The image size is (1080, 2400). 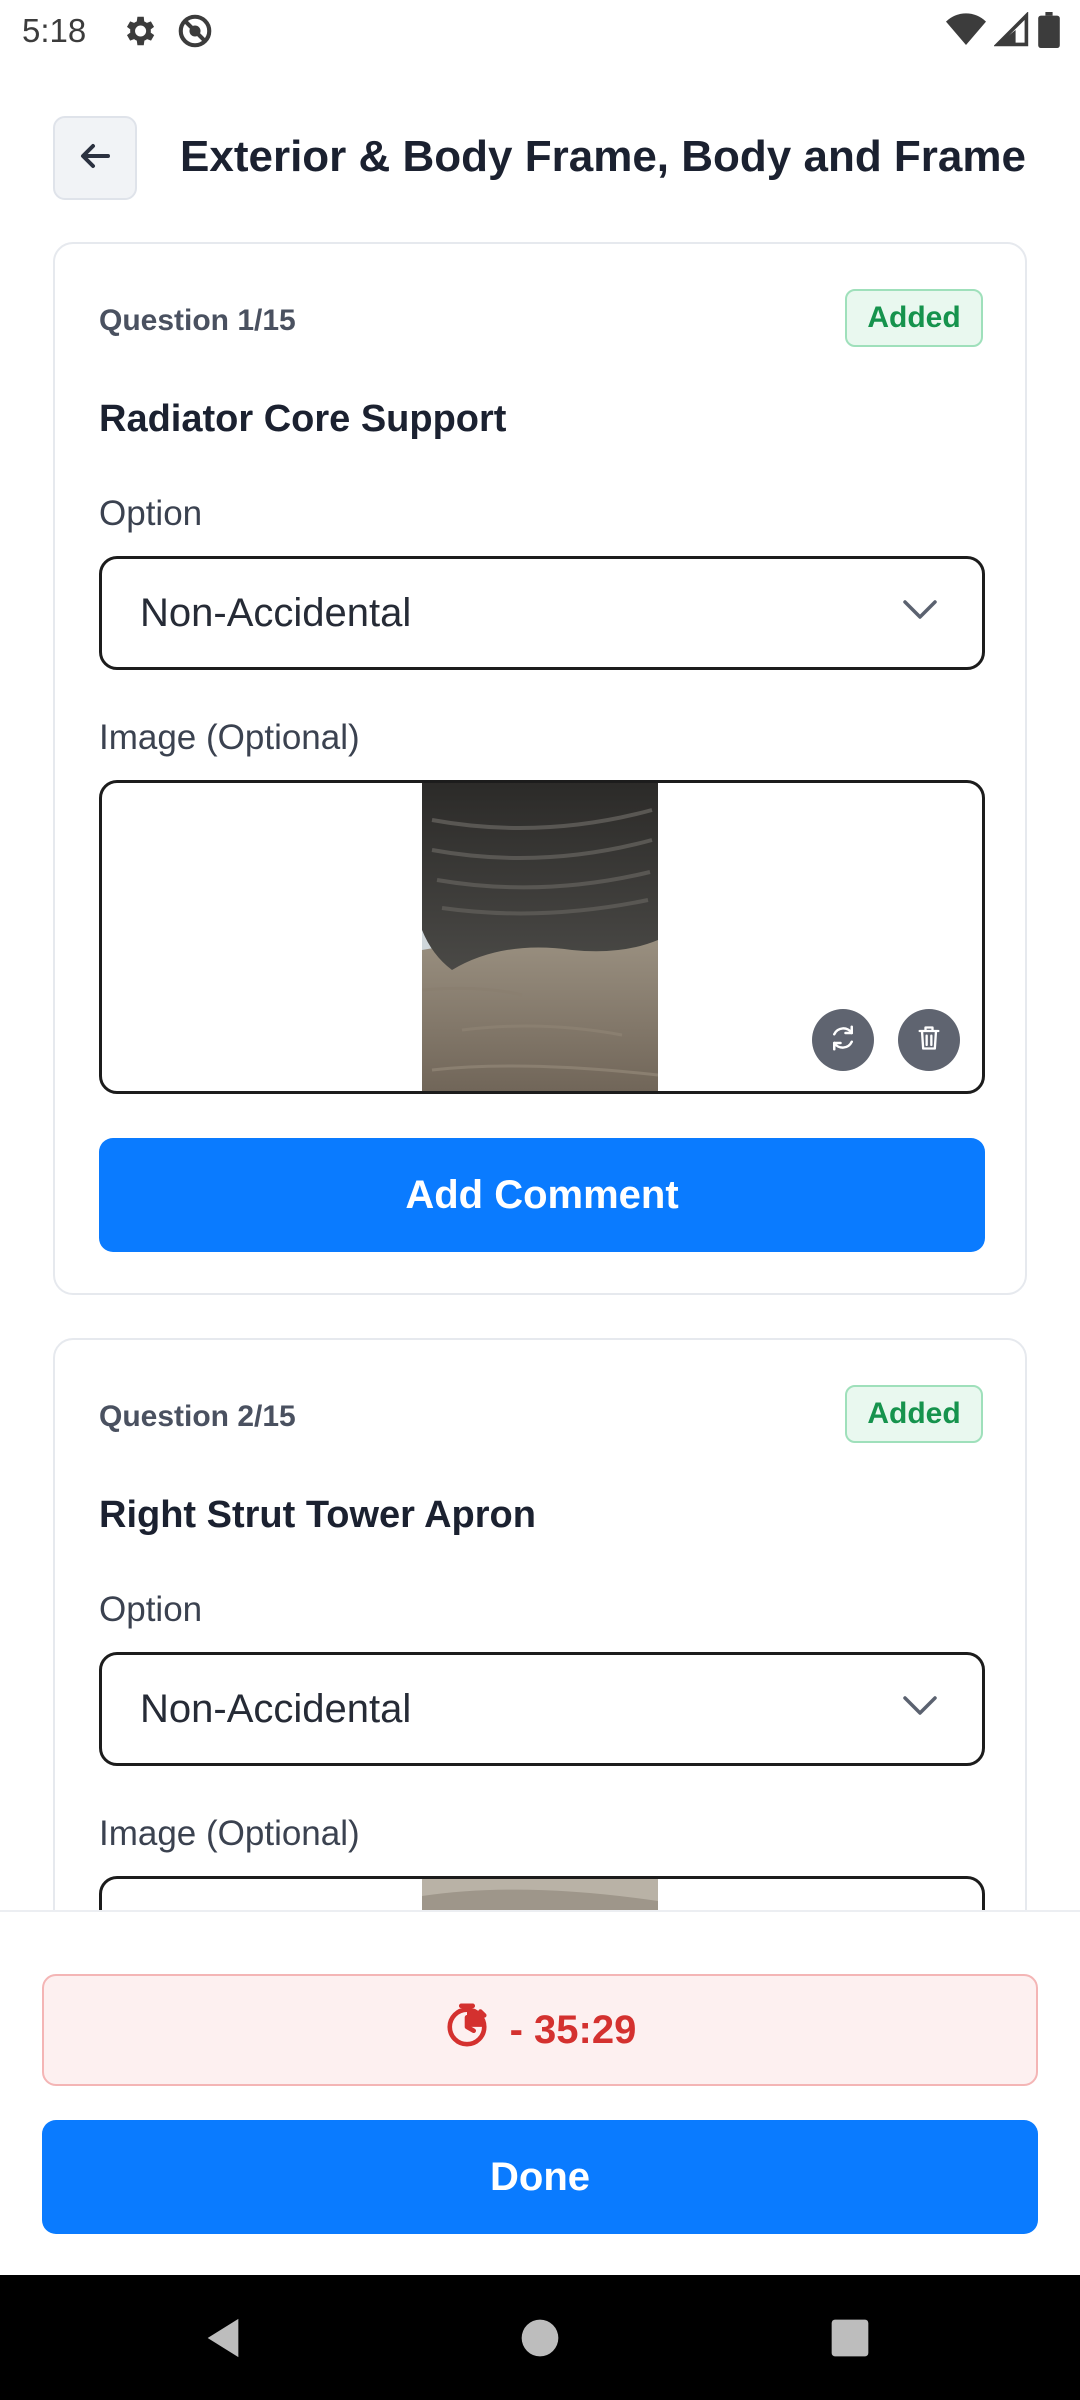 I want to click on back-button, so click(x=95, y=158).